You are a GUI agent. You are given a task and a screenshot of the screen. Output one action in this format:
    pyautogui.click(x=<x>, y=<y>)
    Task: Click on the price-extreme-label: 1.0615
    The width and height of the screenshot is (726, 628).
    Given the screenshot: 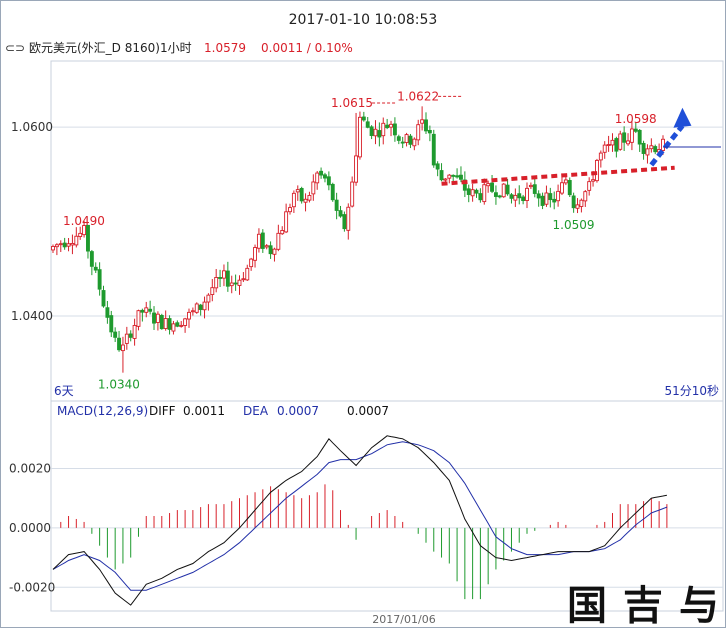 What is the action you would take?
    pyautogui.click(x=352, y=103)
    